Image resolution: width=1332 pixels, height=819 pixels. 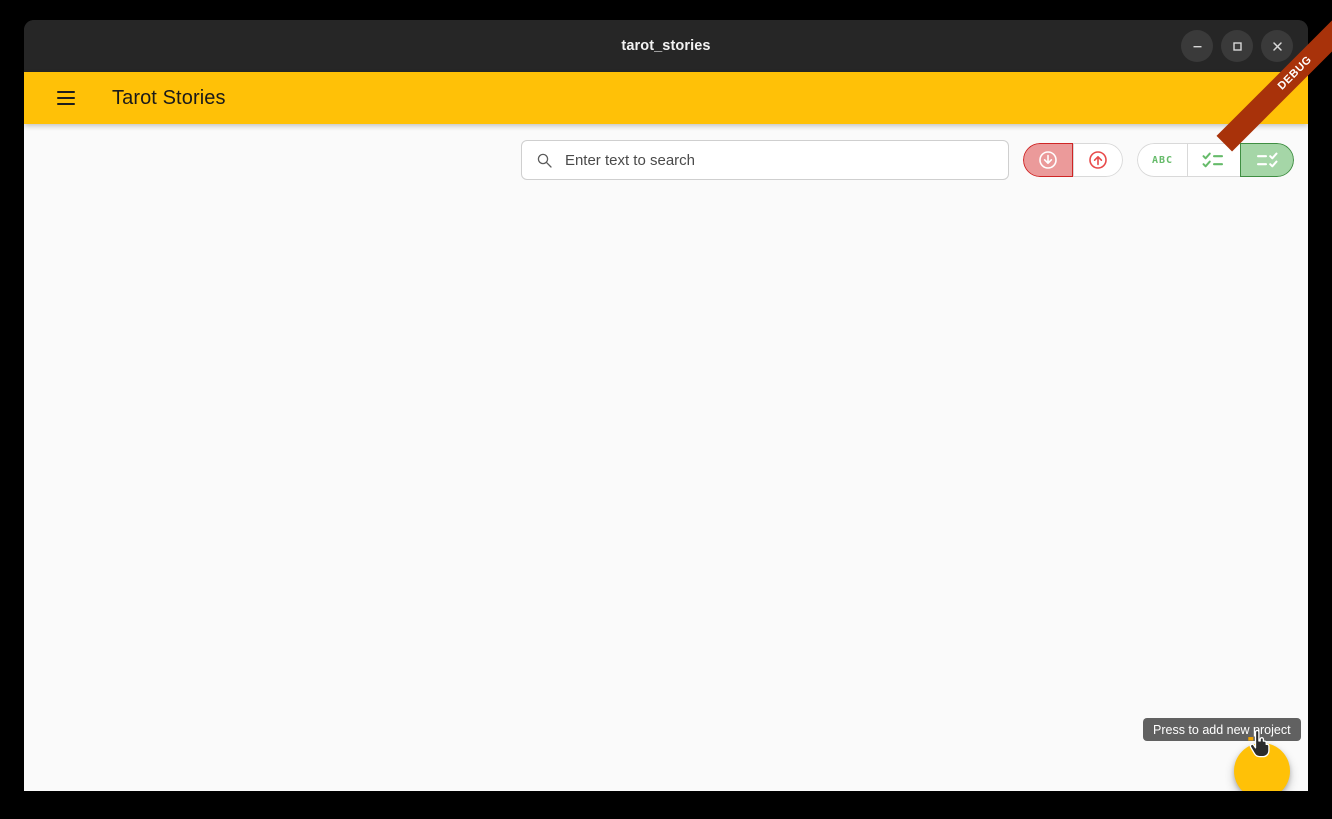 I want to click on close-button, so click(x=1277, y=46).